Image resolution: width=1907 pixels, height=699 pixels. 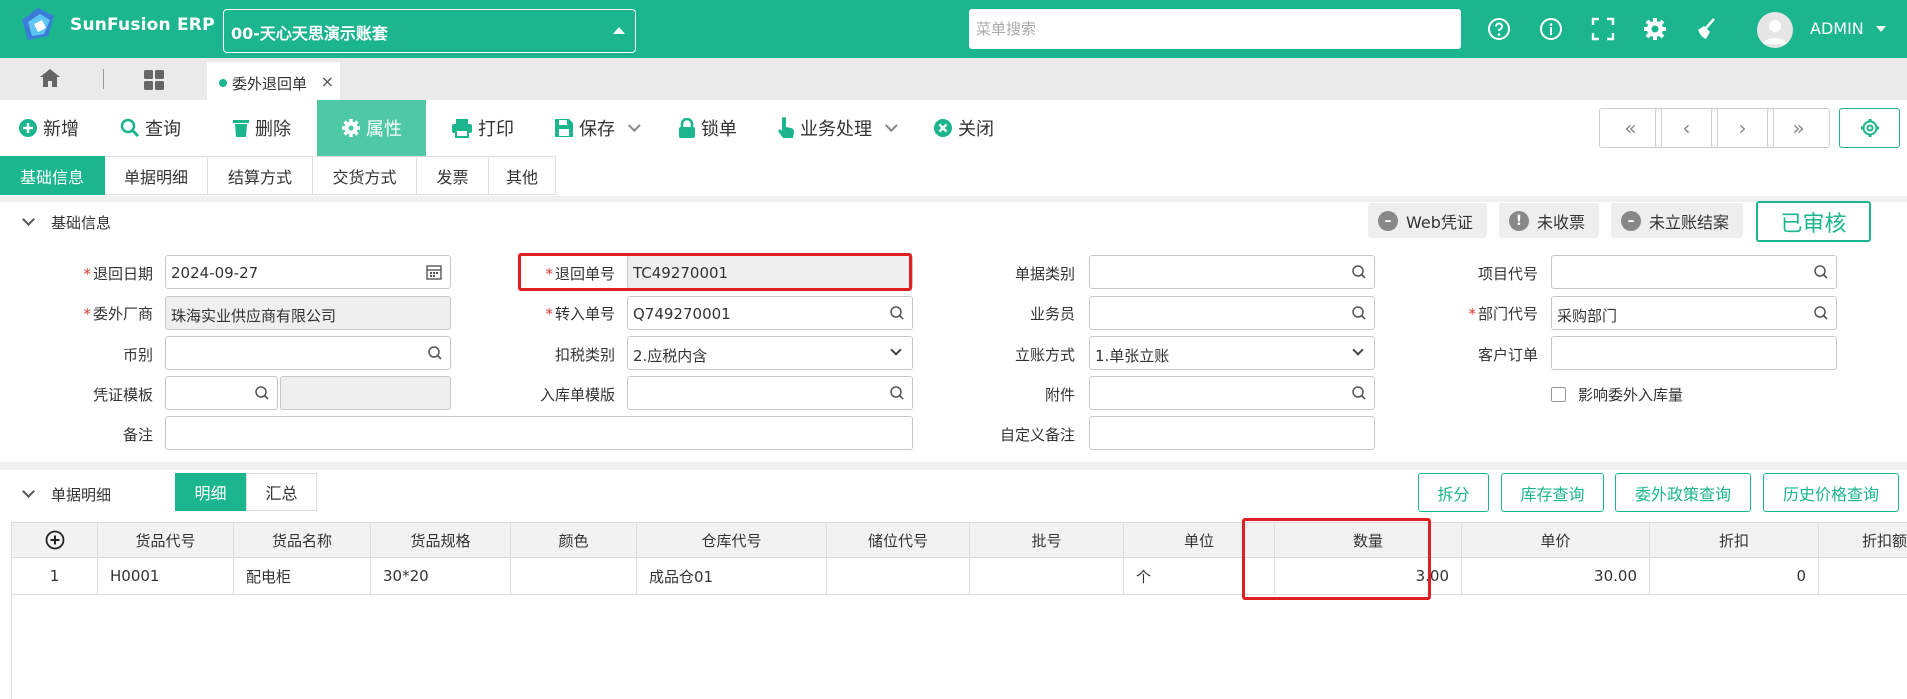 What do you see at coordinates (963, 128) in the screenshot?
I see `close-button: 关闭` at bounding box center [963, 128].